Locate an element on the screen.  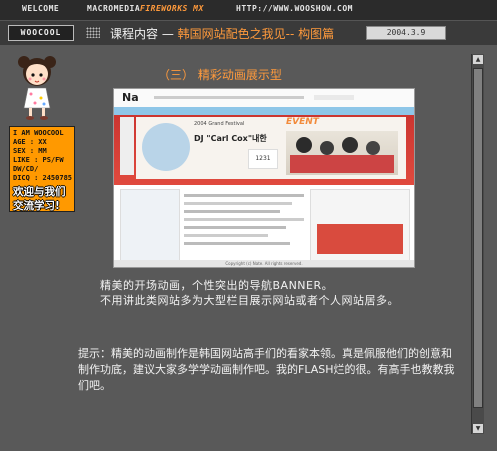
welcome-link: WELCOME is located at coordinates (40, 8).